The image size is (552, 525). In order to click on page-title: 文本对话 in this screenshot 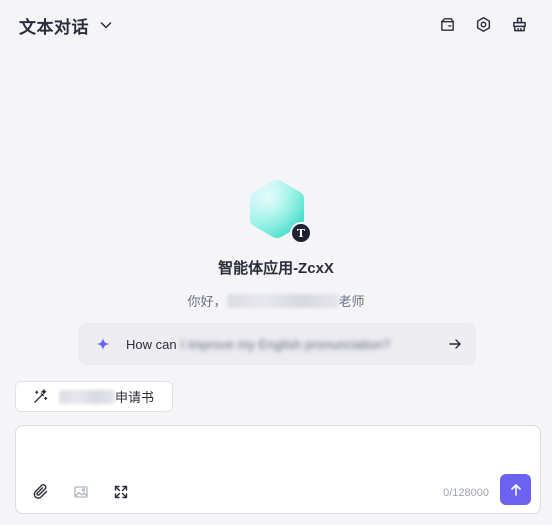, I will do `click(54, 27)`.